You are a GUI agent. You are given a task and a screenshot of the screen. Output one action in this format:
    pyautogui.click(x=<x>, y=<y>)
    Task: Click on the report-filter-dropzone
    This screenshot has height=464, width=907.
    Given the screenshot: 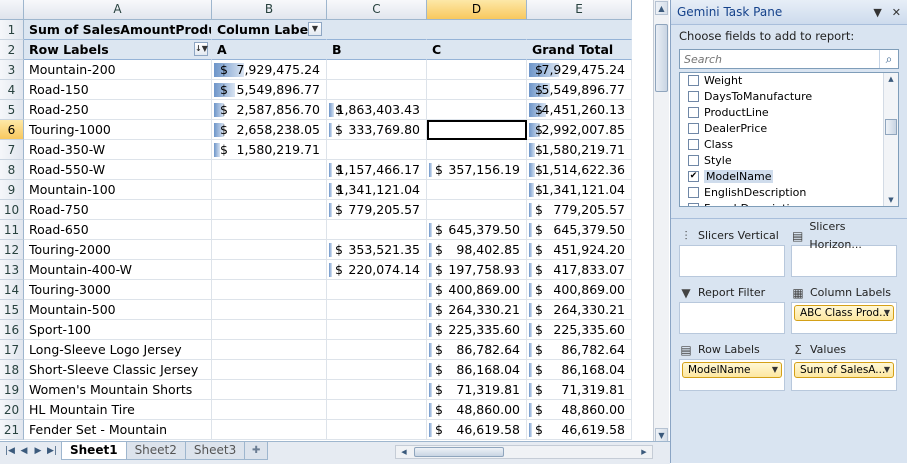 What is the action you would take?
    pyautogui.click(x=732, y=318)
    